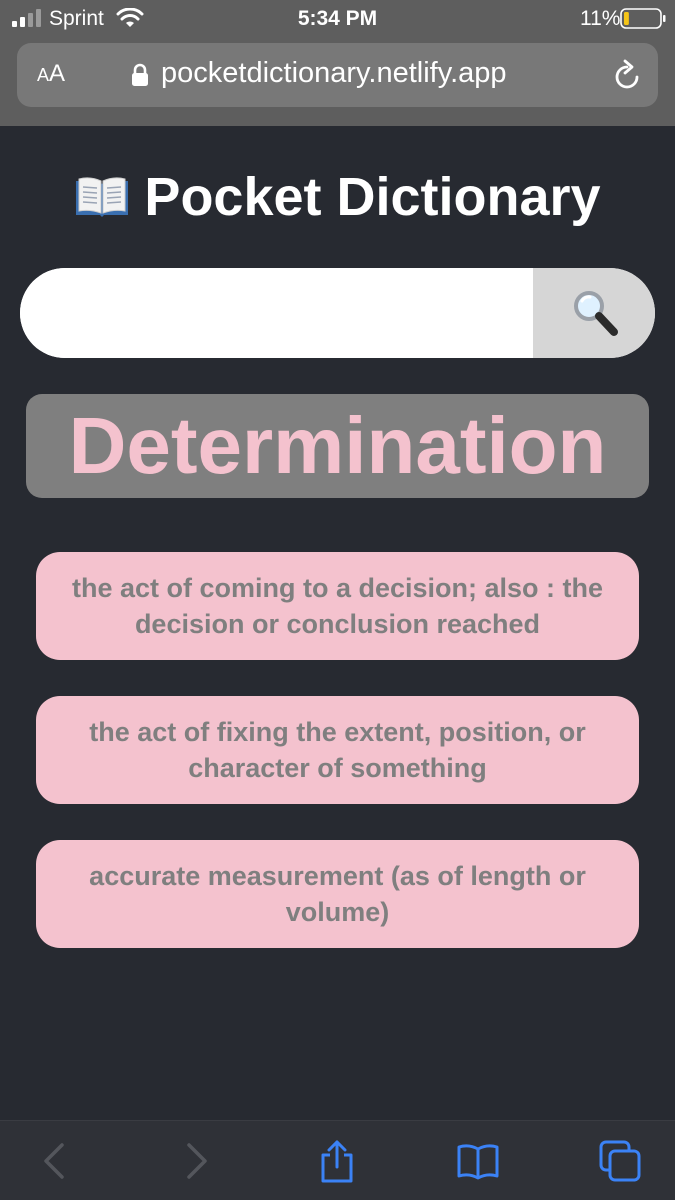 The image size is (675, 1200). I want to click on text-size-small-label: A, so click(43, 75).